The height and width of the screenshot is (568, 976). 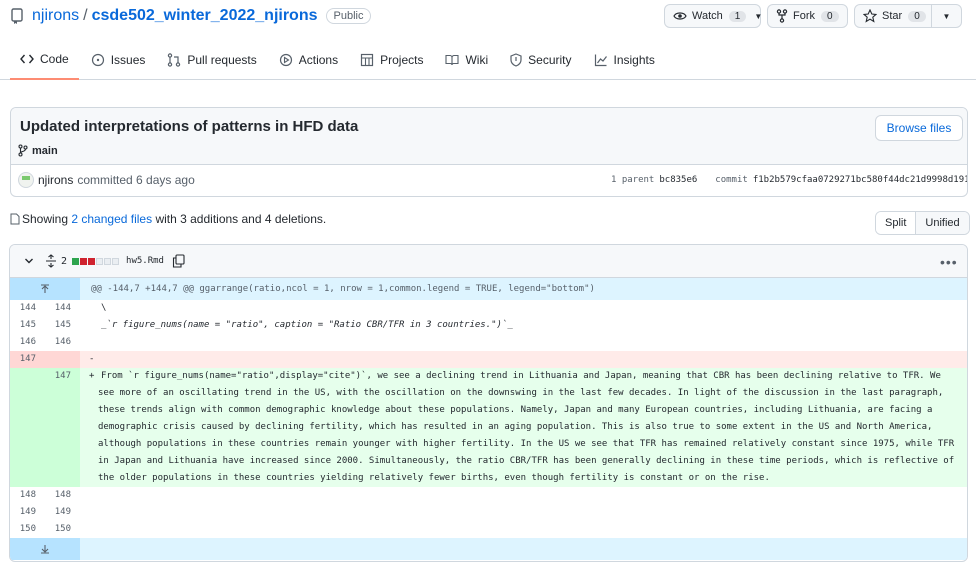 What do you see at coordinates (62, 325) in the screenshot?
I see `new-line-number: 145` at bounding box center [62, 325].